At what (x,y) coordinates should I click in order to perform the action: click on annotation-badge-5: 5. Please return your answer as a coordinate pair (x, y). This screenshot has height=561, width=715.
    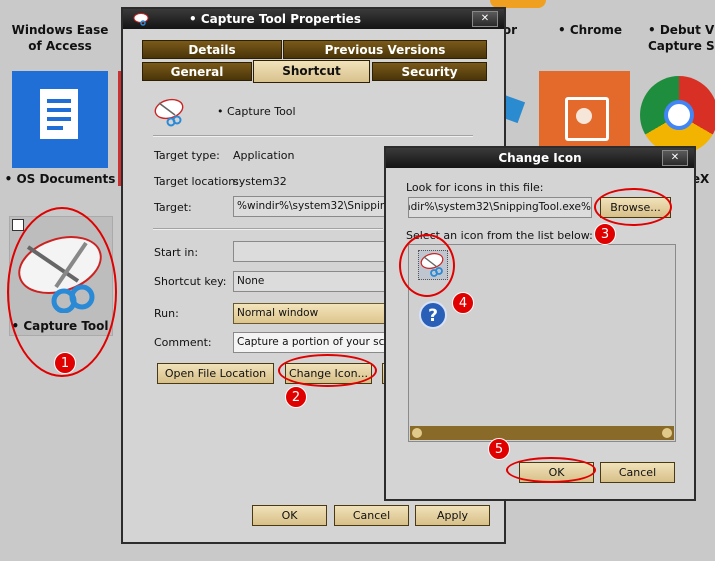
    Looking at the image, I should click on (499, 449).